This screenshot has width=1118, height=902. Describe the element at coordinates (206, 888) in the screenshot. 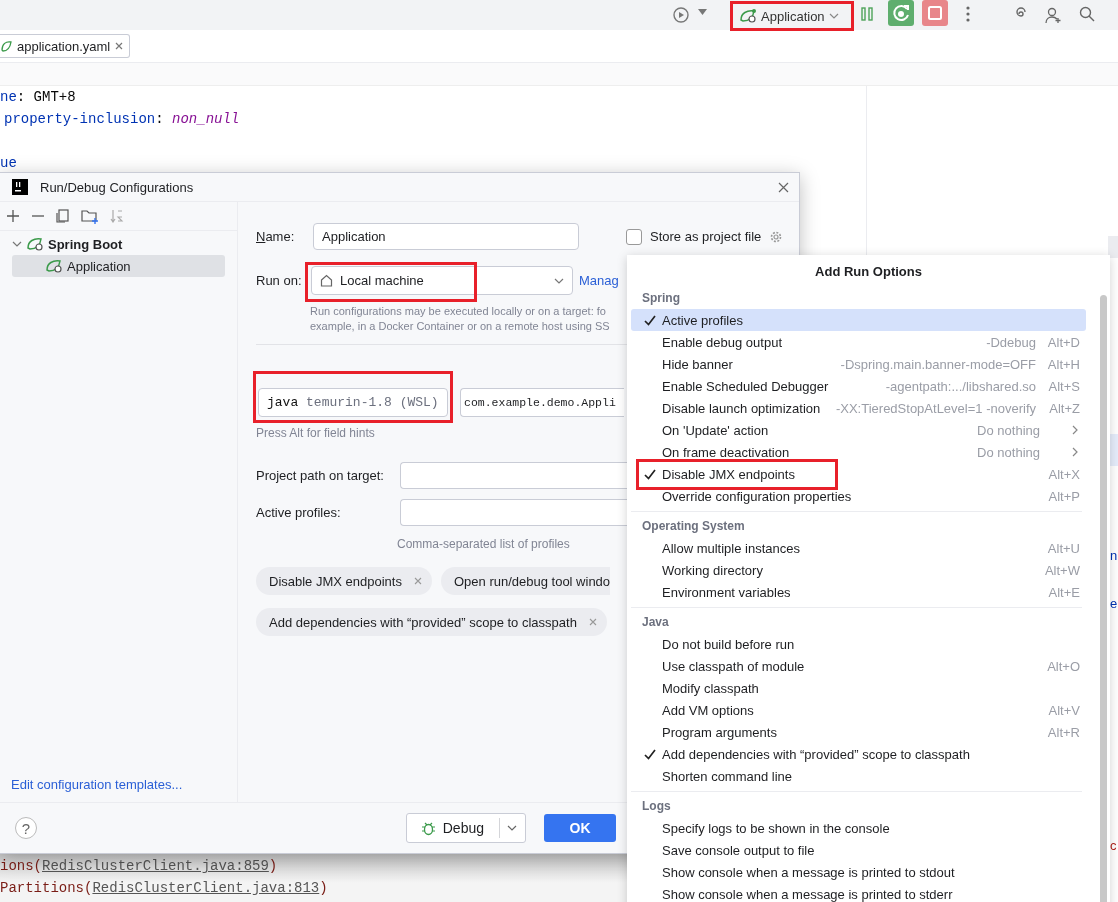

I see `source-link: RedisClusterClient.java:813` at that location.